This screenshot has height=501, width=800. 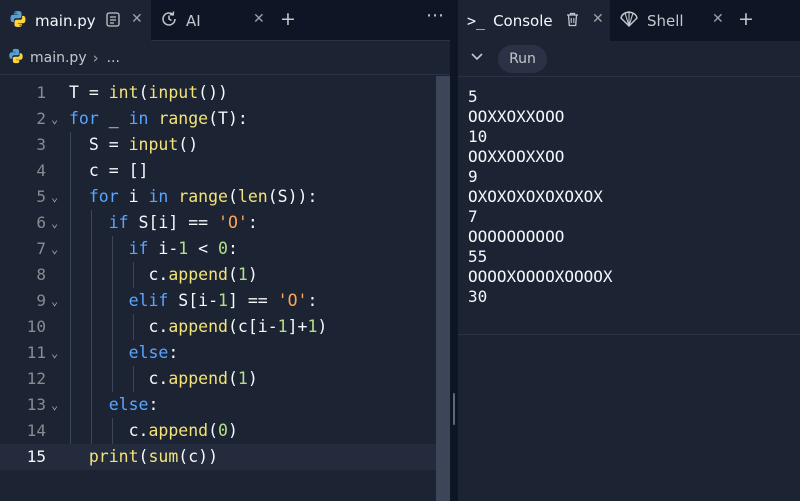 What do you see at coordinates (454, 250) in the screenshot?
I see `pane-divider` at bounding box center [454, 250].